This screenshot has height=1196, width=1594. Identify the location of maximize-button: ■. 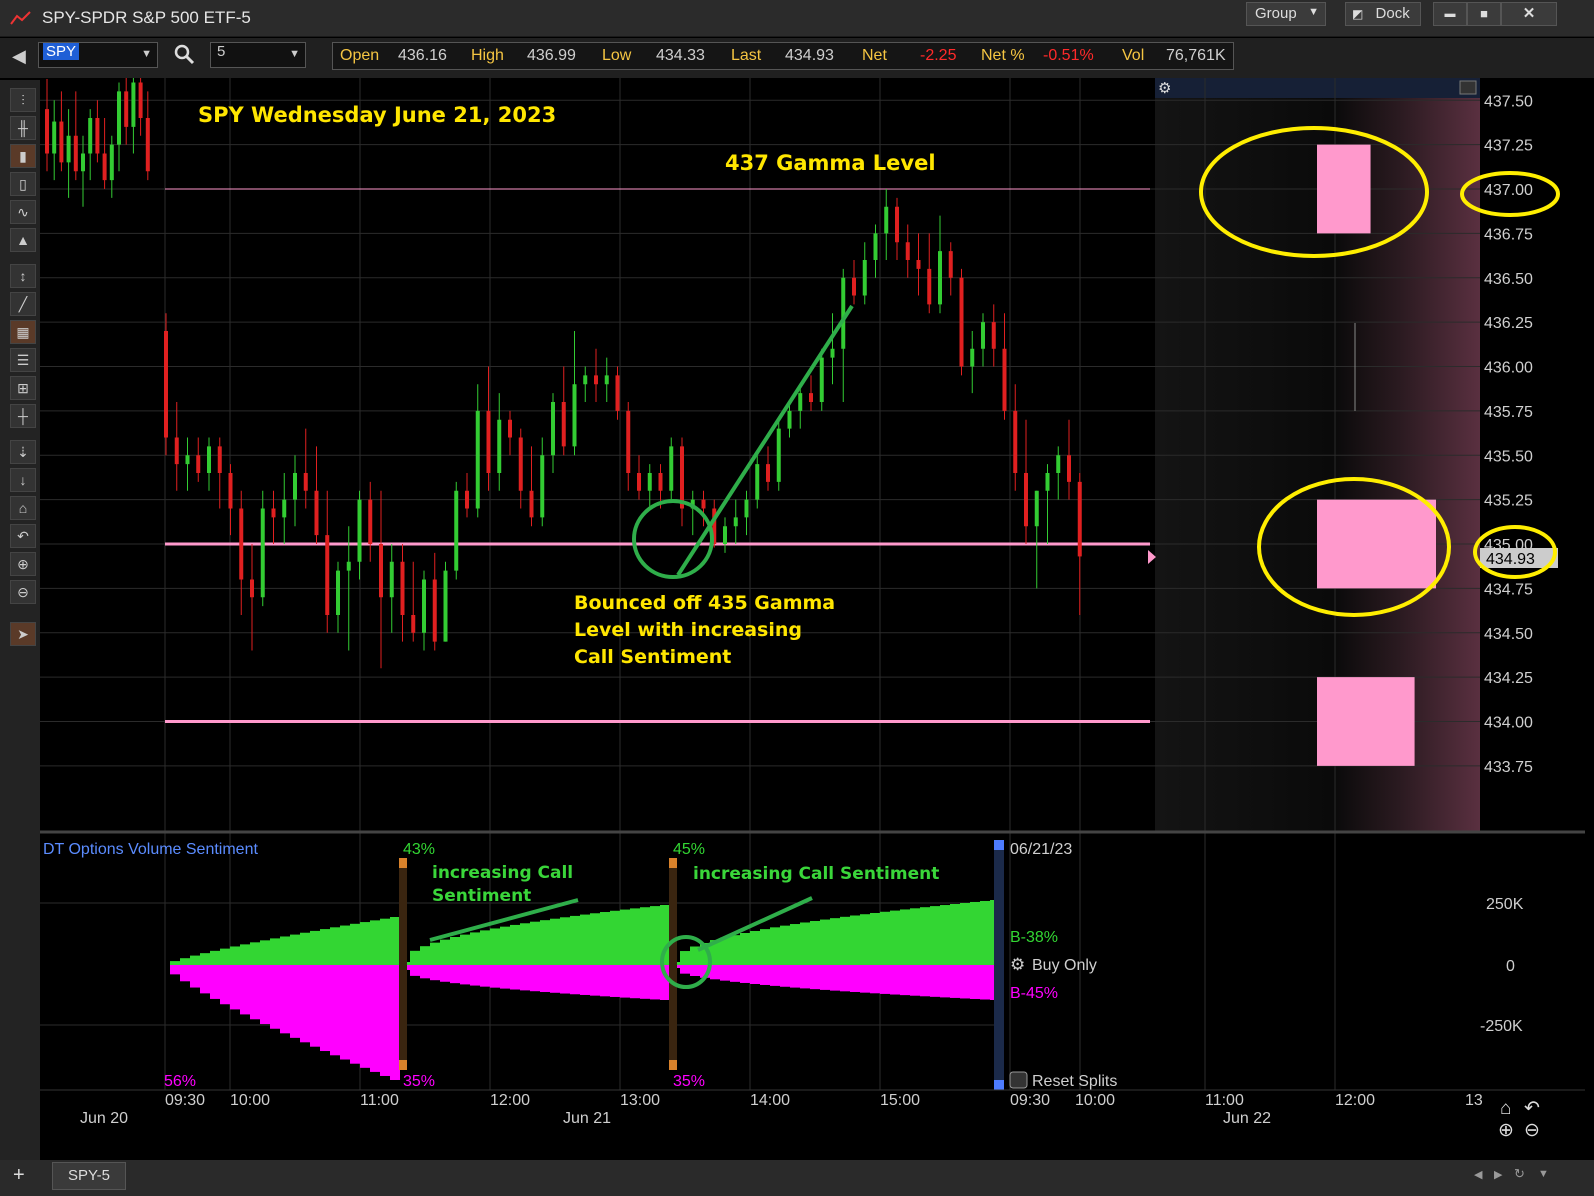
(1484, 14).